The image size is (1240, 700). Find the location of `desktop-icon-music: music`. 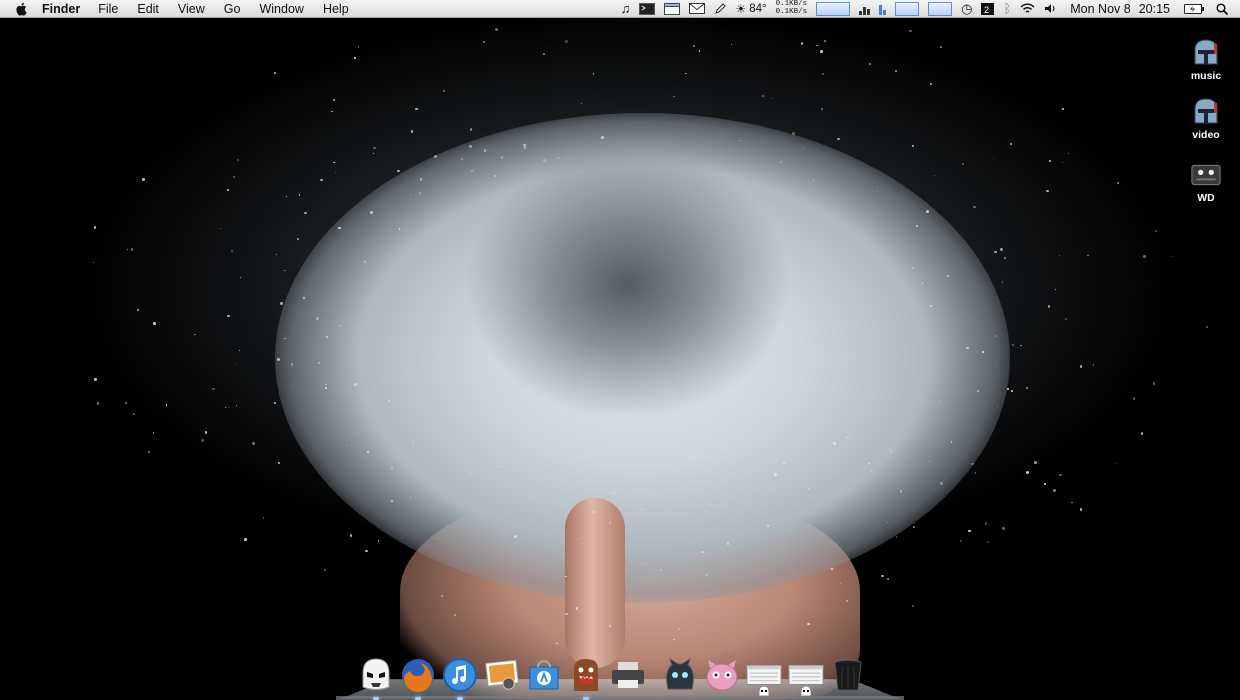

desktop-icon-music: music is located at coordinates (1206, 60).